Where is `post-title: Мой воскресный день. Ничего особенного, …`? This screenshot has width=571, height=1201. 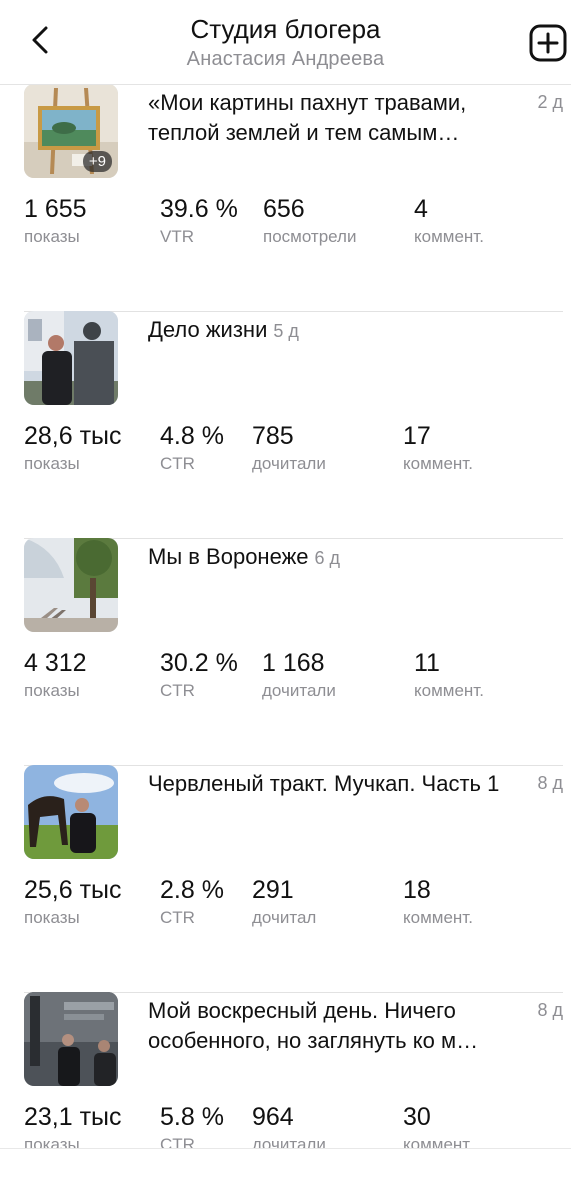
post-title: Мой воскресный день. Ничего особенного, … is located at coordinates (313, 1025).